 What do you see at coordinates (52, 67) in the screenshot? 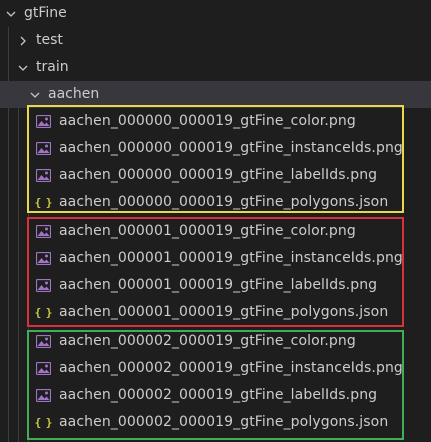
I see `folder-label: train` at bounding box center [52, 67].